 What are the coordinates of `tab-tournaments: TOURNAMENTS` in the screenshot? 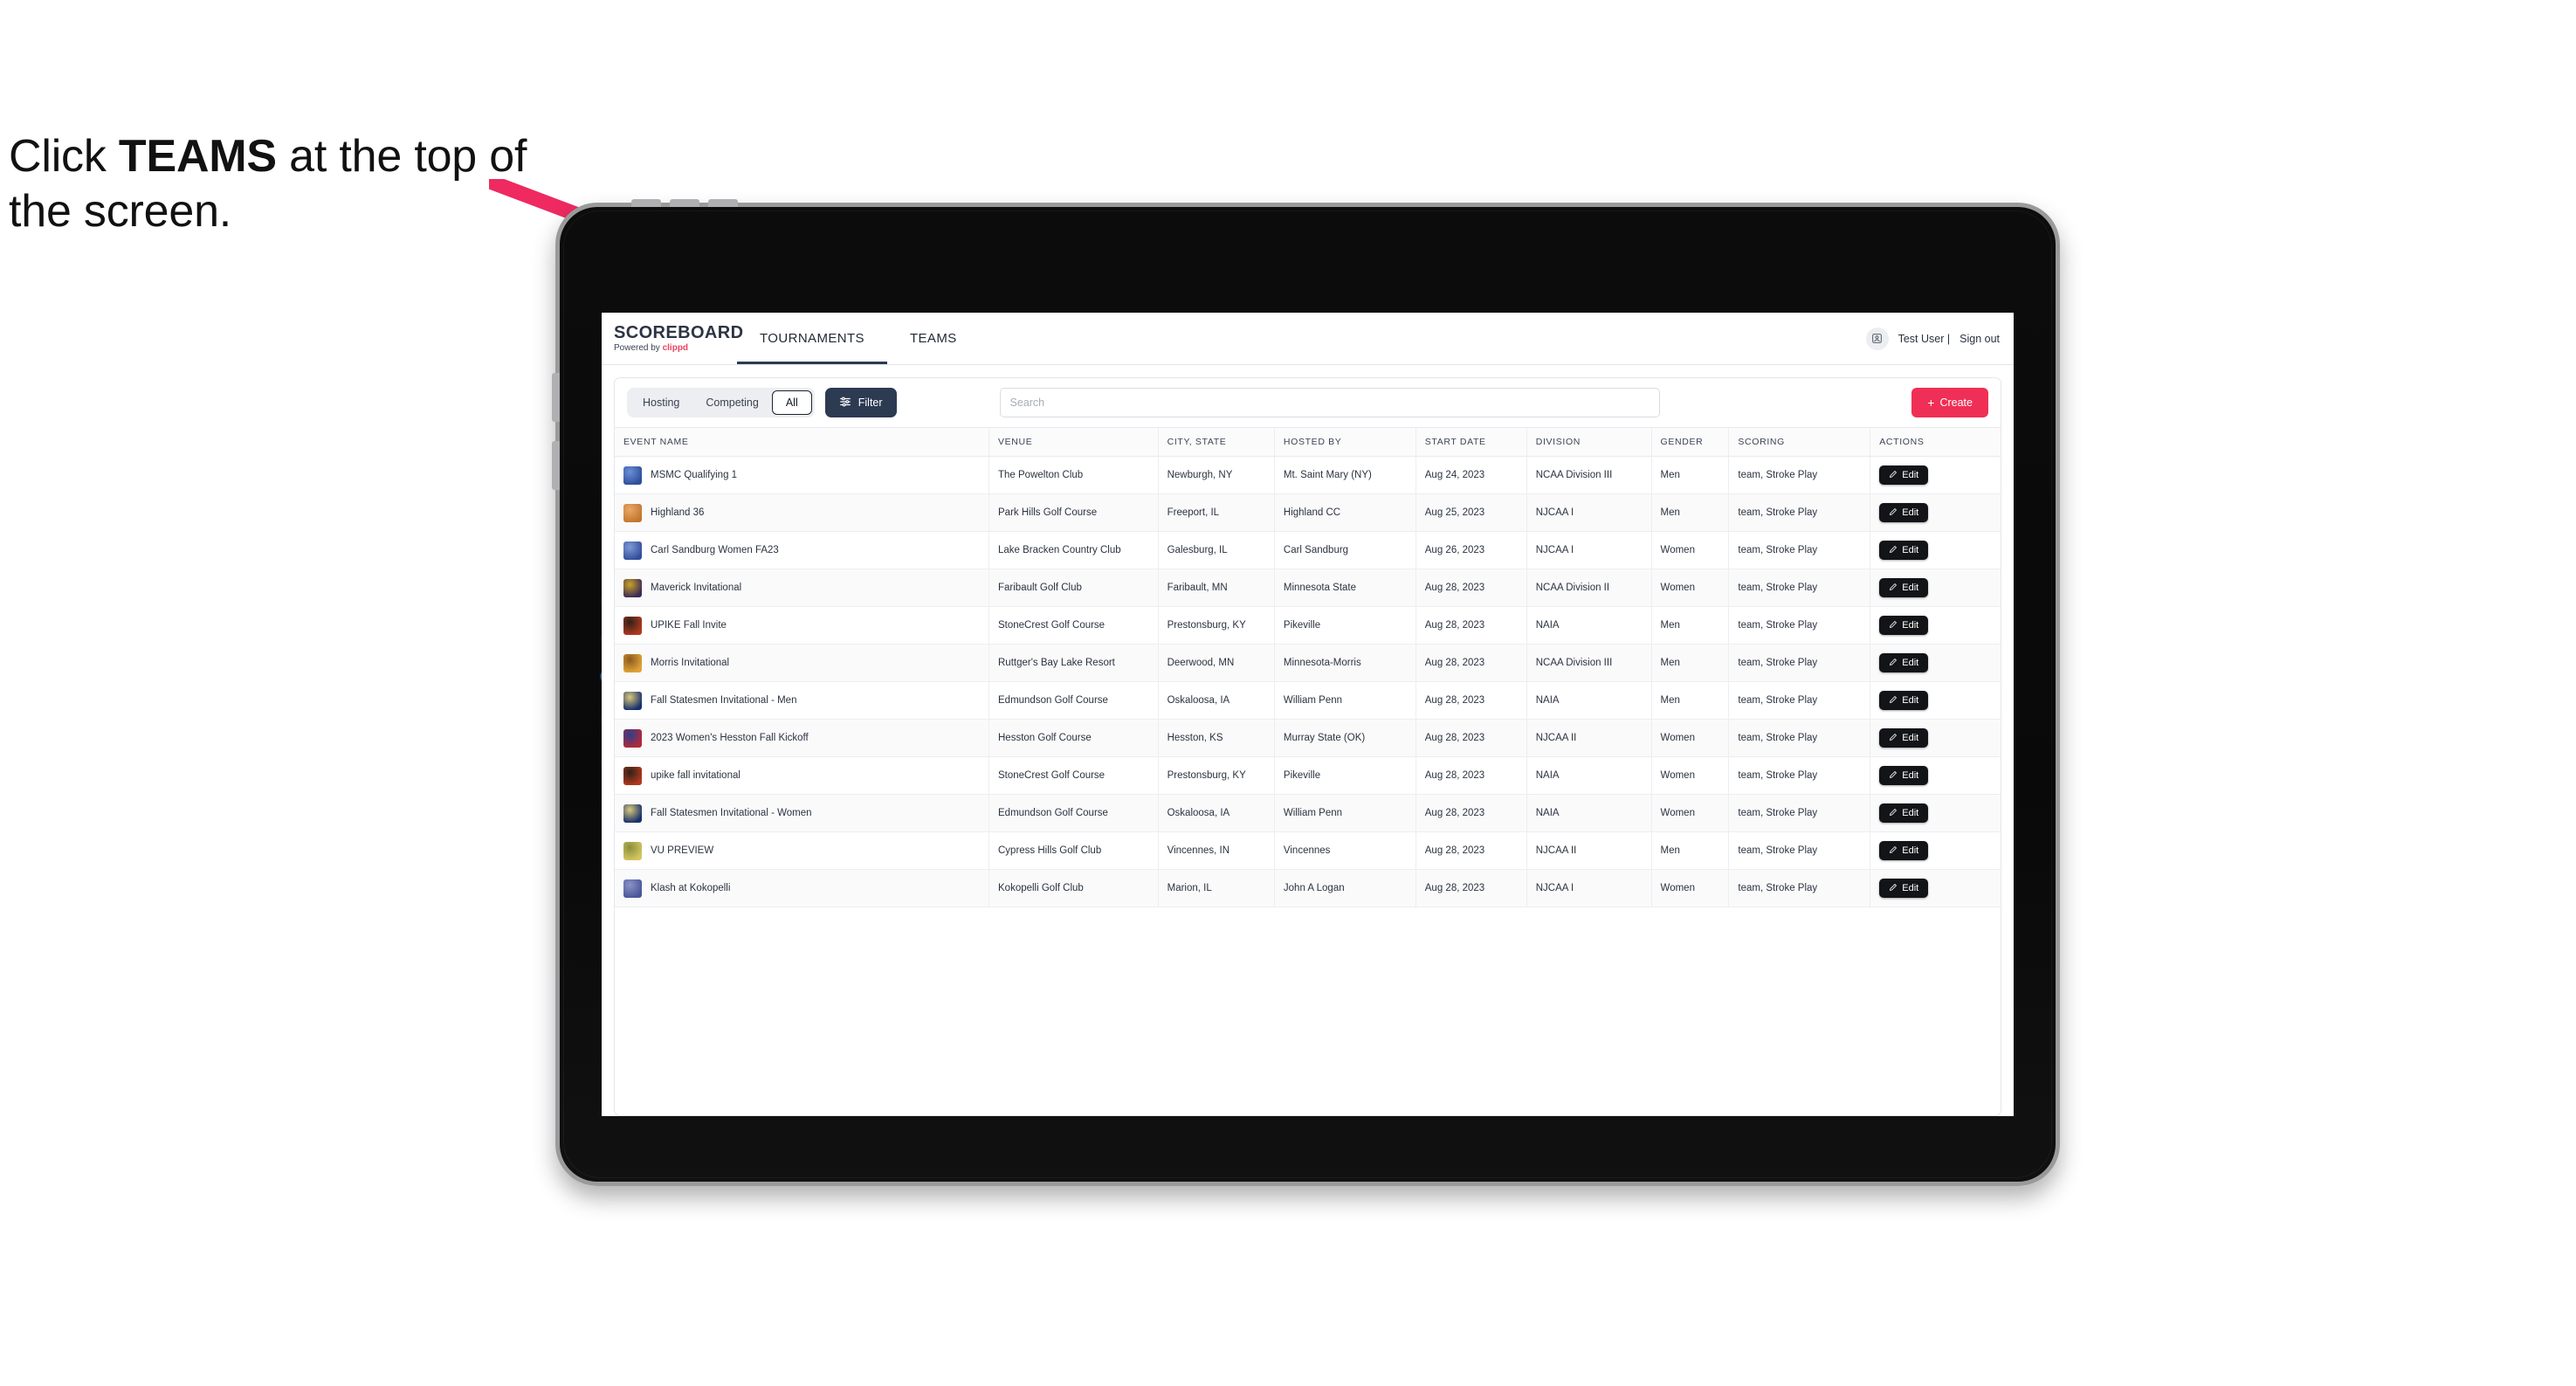 It's located at (812, 338).